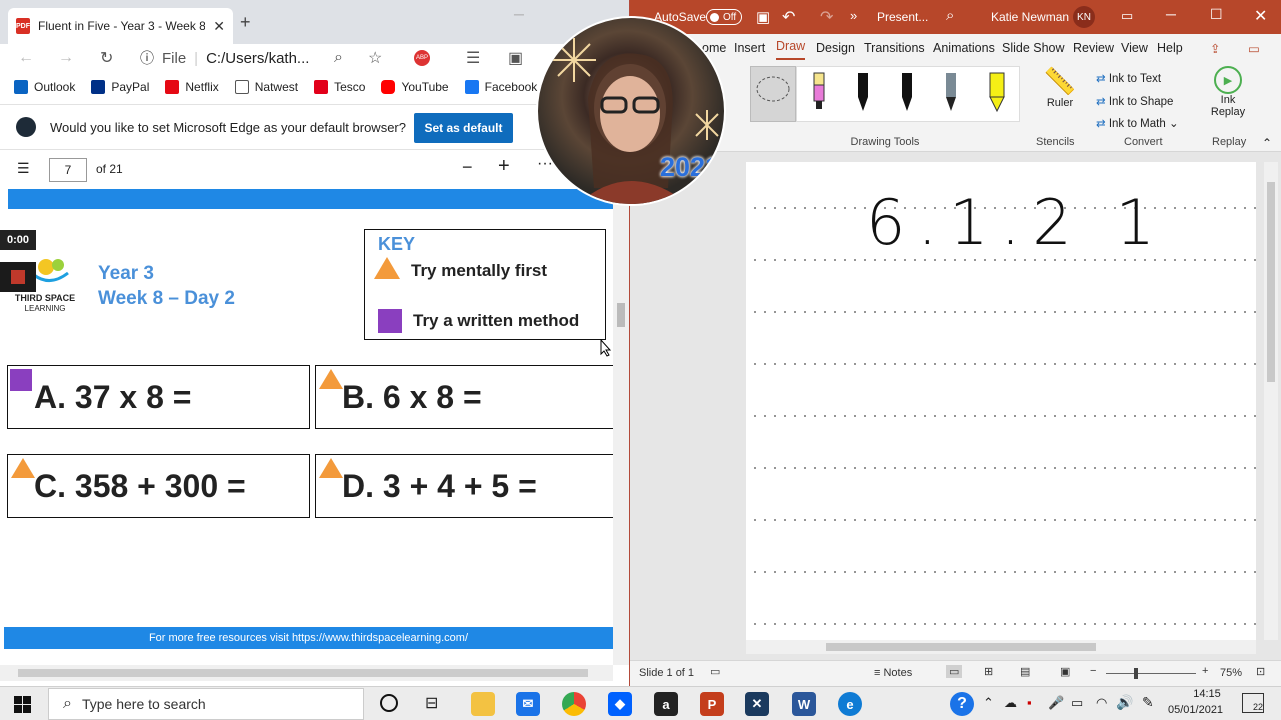 The image size is (1281, 720). Describe the element at coordinates (715, 671) in the screenshot. I see `accessibility-icon: ▭` at that location.